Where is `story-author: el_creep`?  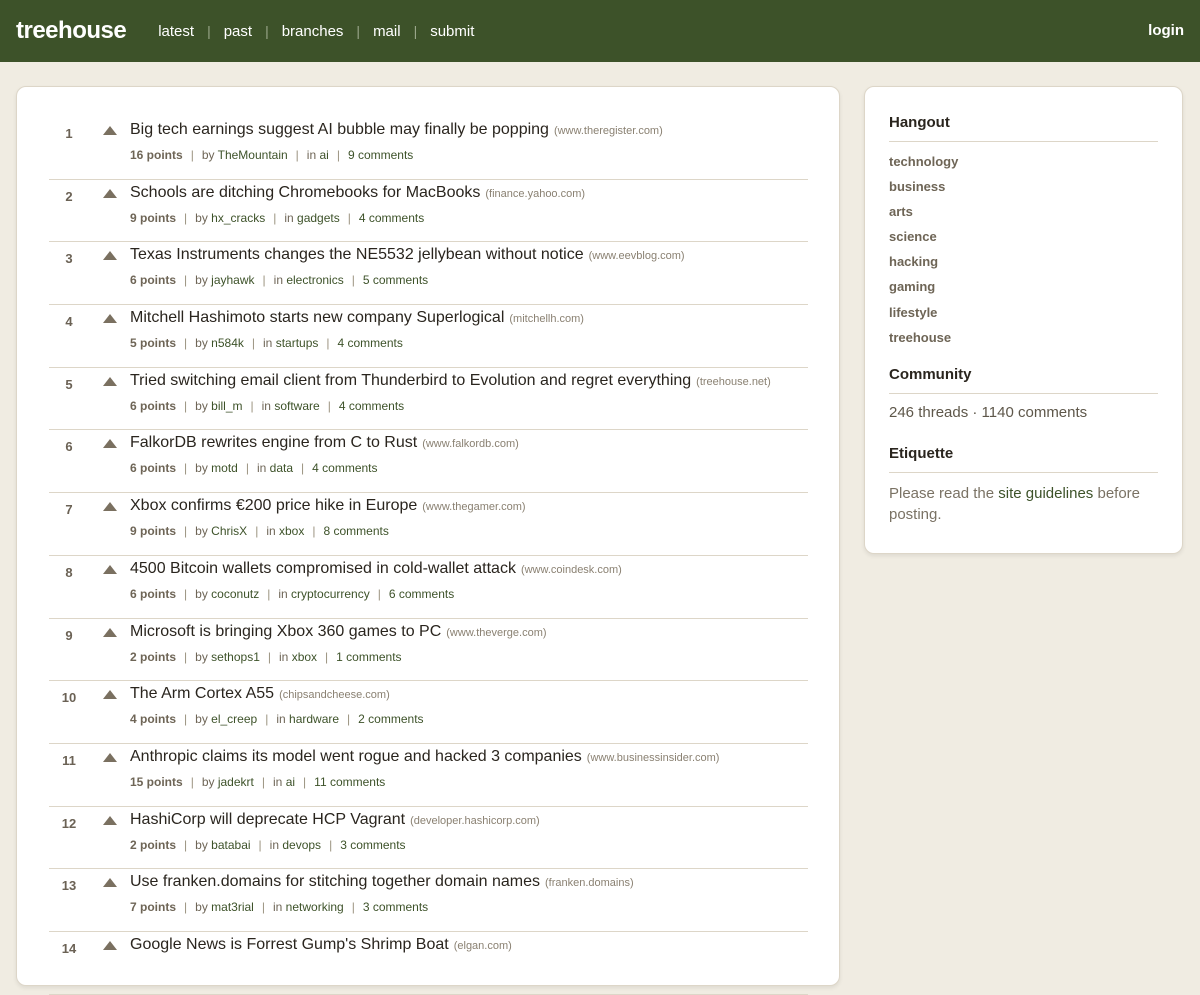 story-author: el_creep is located at coordinates (234, 719).